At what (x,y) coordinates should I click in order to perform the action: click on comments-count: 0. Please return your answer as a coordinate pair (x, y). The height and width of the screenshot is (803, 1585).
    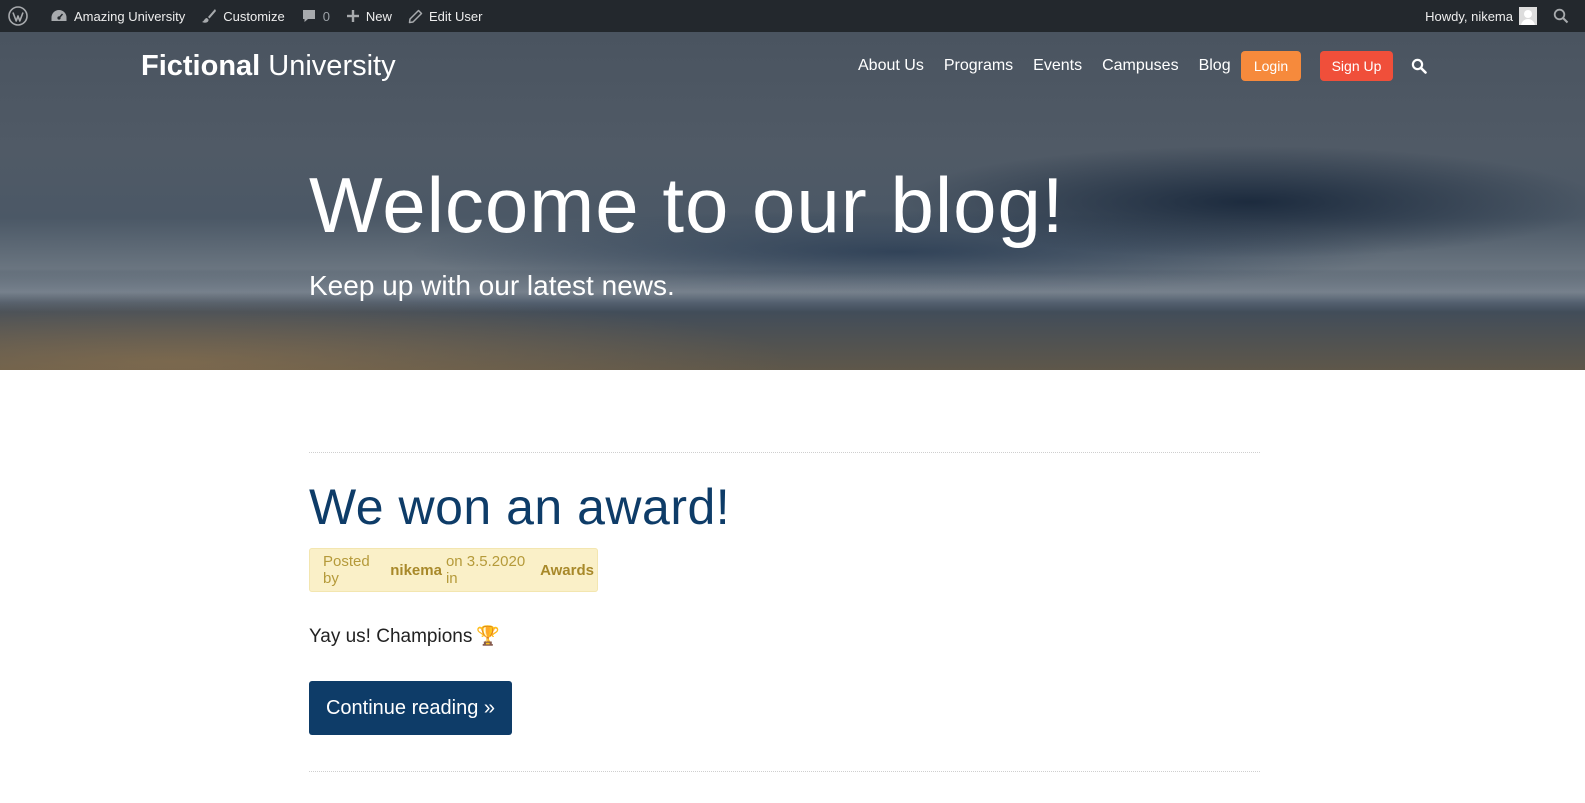
    Looking at the image, I should click on (326, 16).